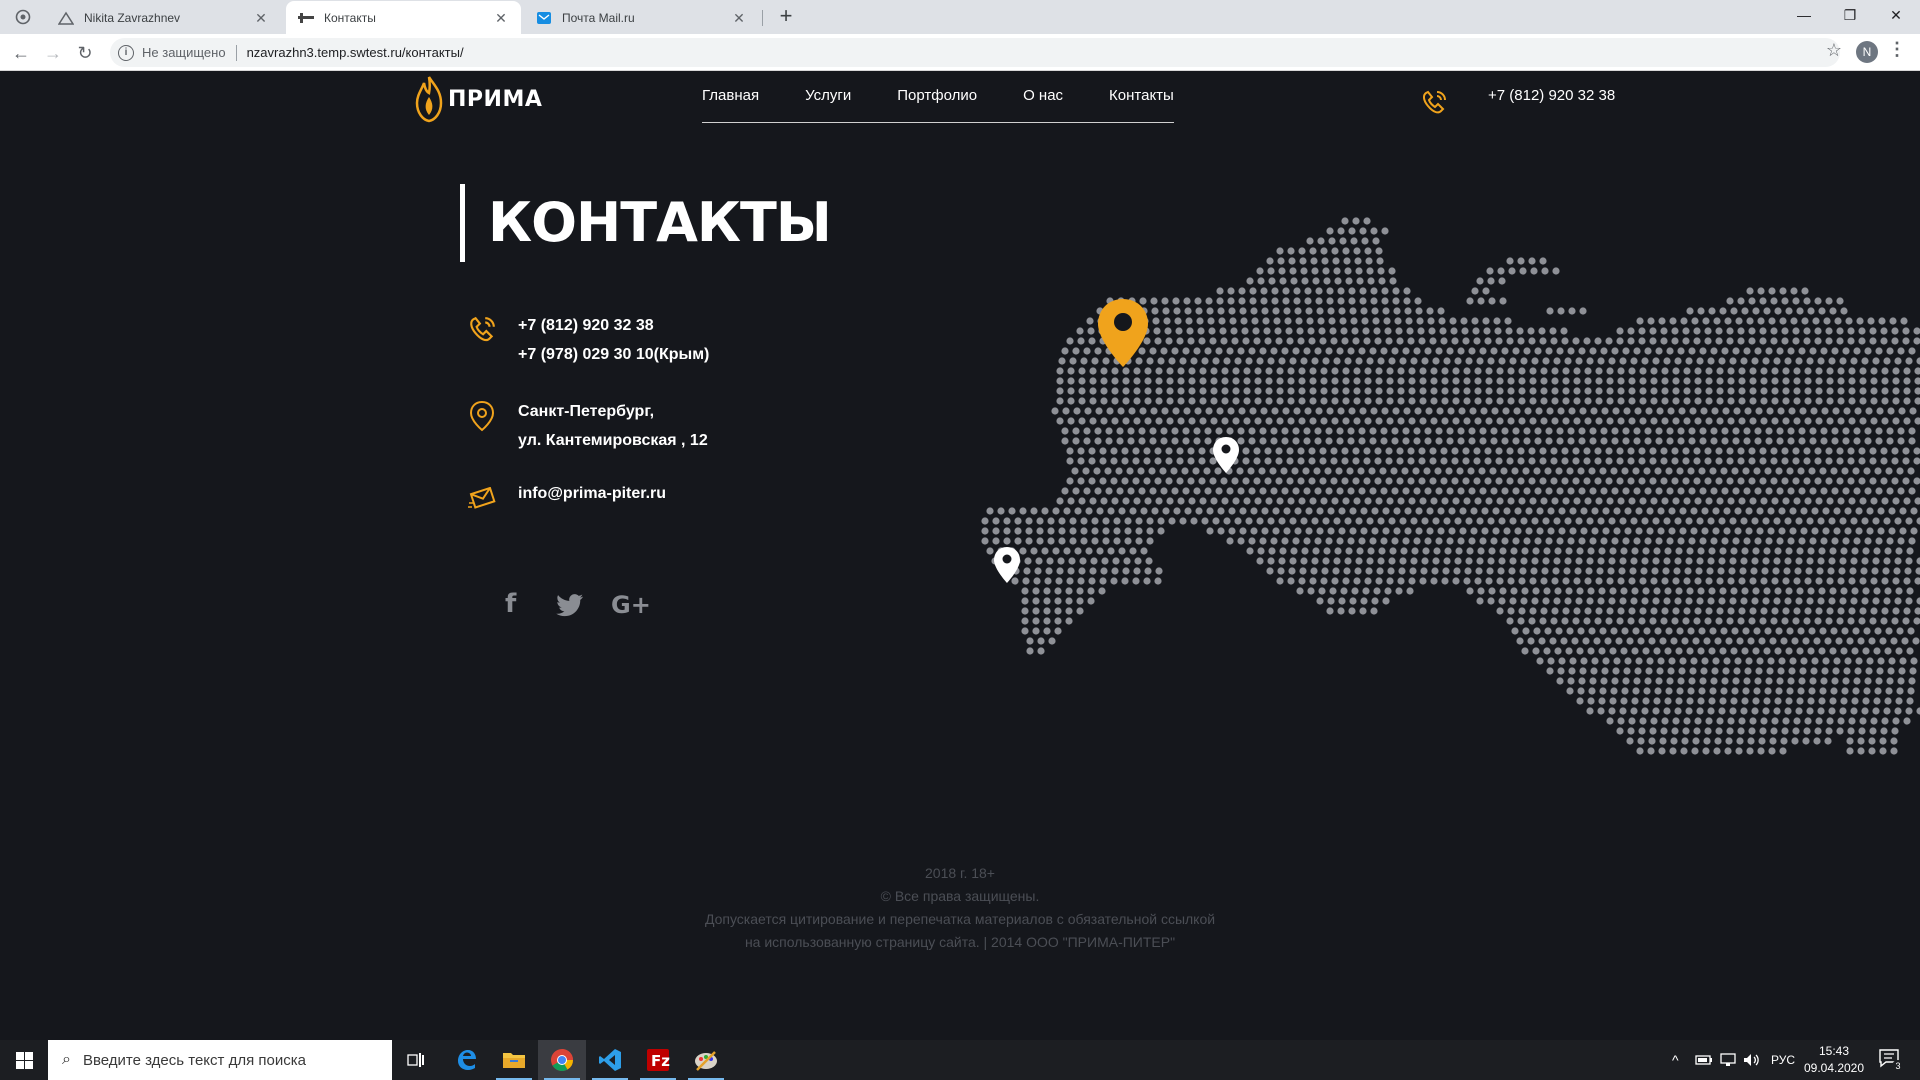 The image size is (1920, 1080). Describe the element at coordinates (1896, 15) in the screenshot. I see `close-window-button: ✕` at that location.